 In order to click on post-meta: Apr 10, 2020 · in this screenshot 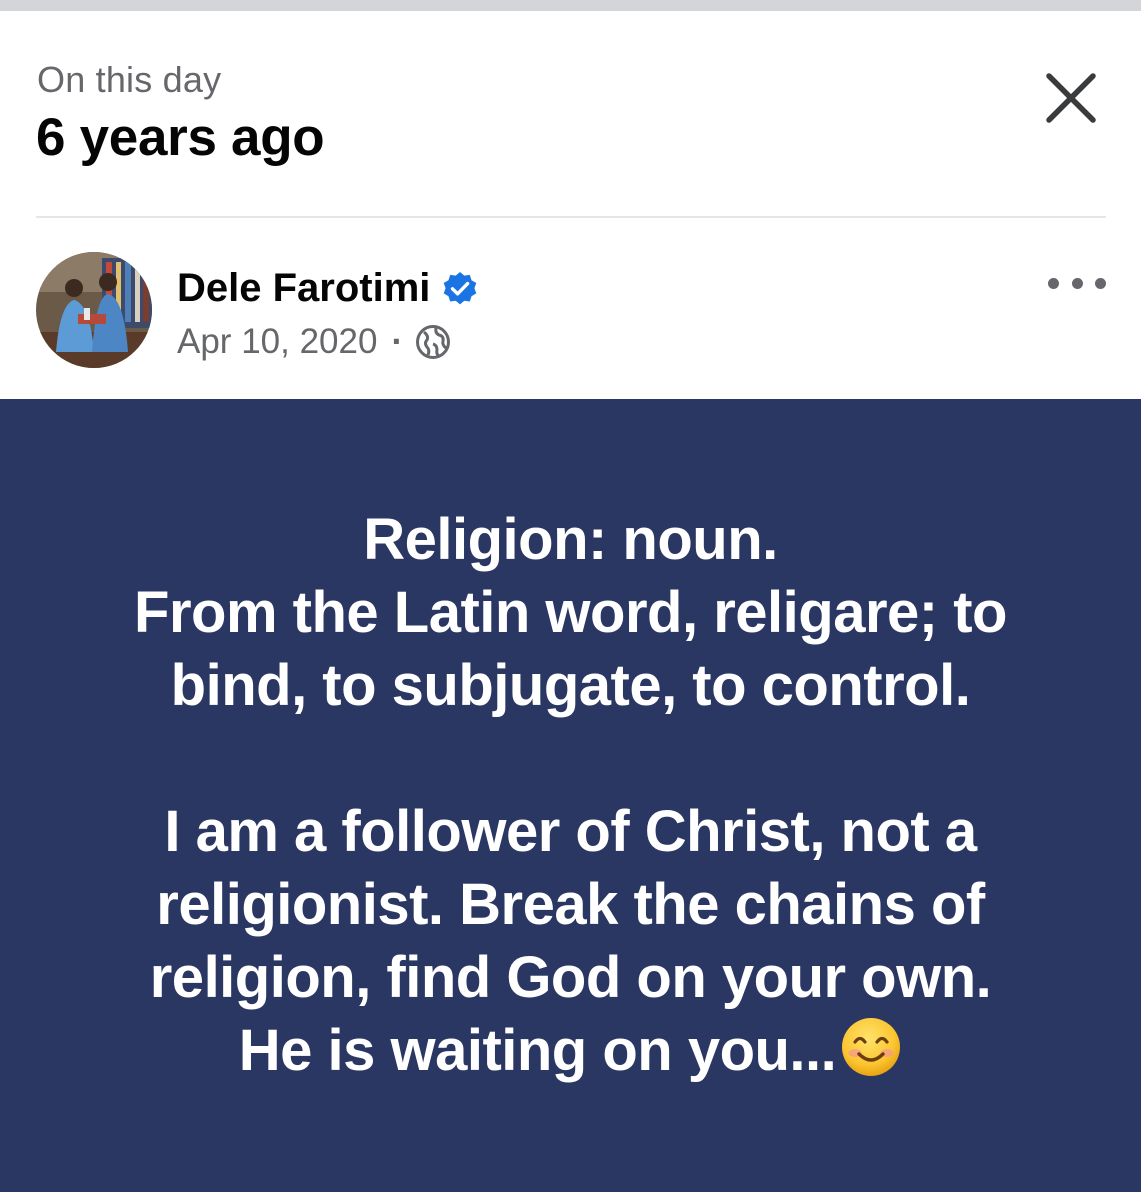, I will do `click(314, 342)`.